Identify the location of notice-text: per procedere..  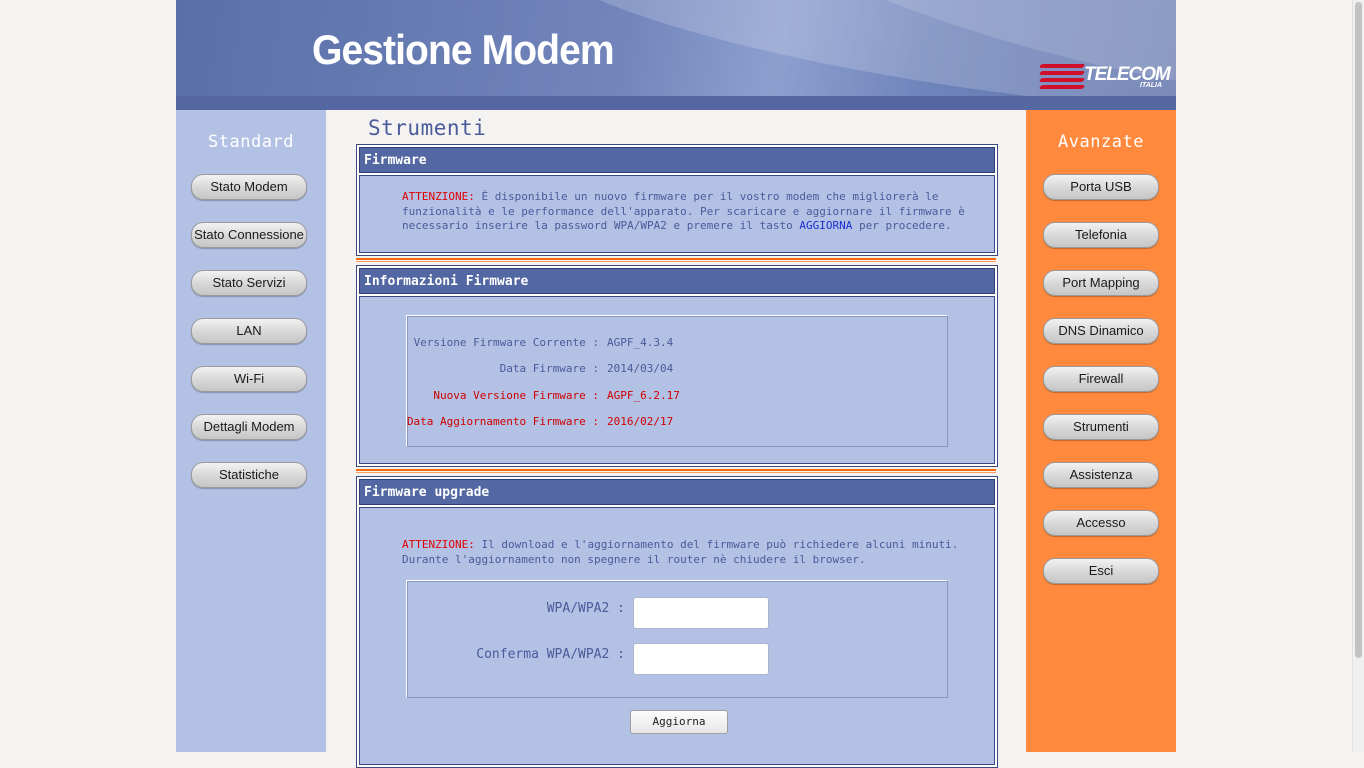
(902, 225).